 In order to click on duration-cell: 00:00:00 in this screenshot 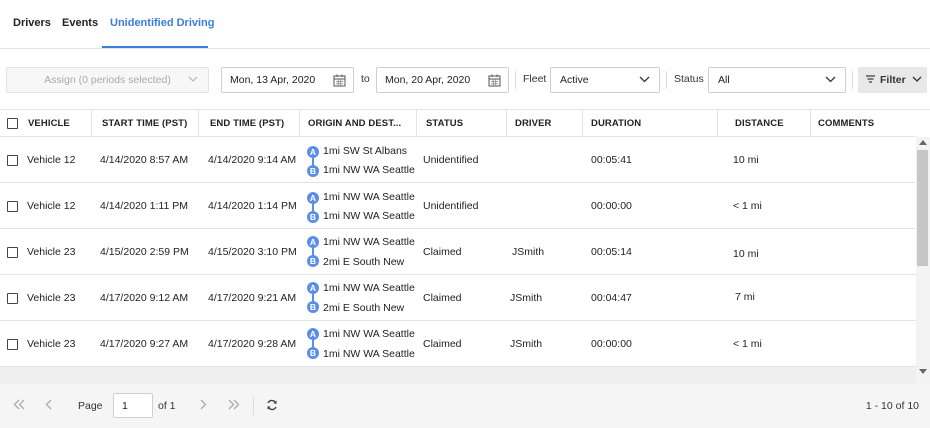, I will do `click(611, 206)`.